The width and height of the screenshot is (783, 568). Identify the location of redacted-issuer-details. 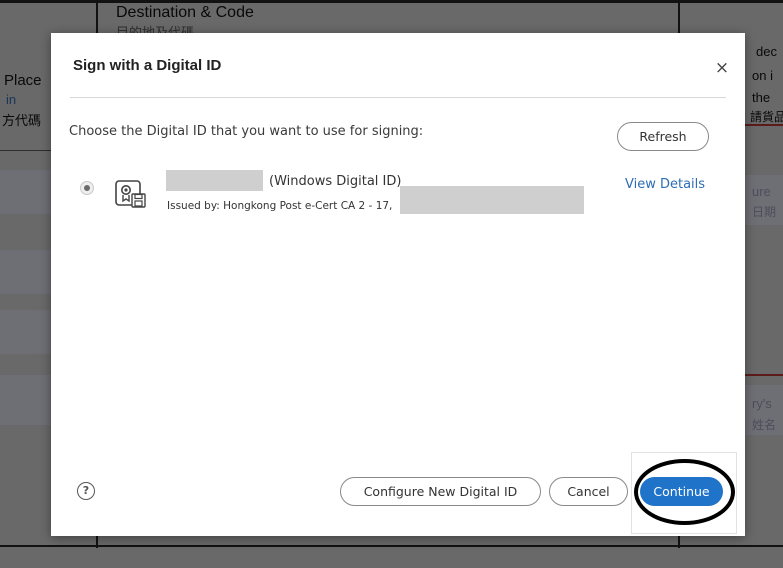
(492, 200).